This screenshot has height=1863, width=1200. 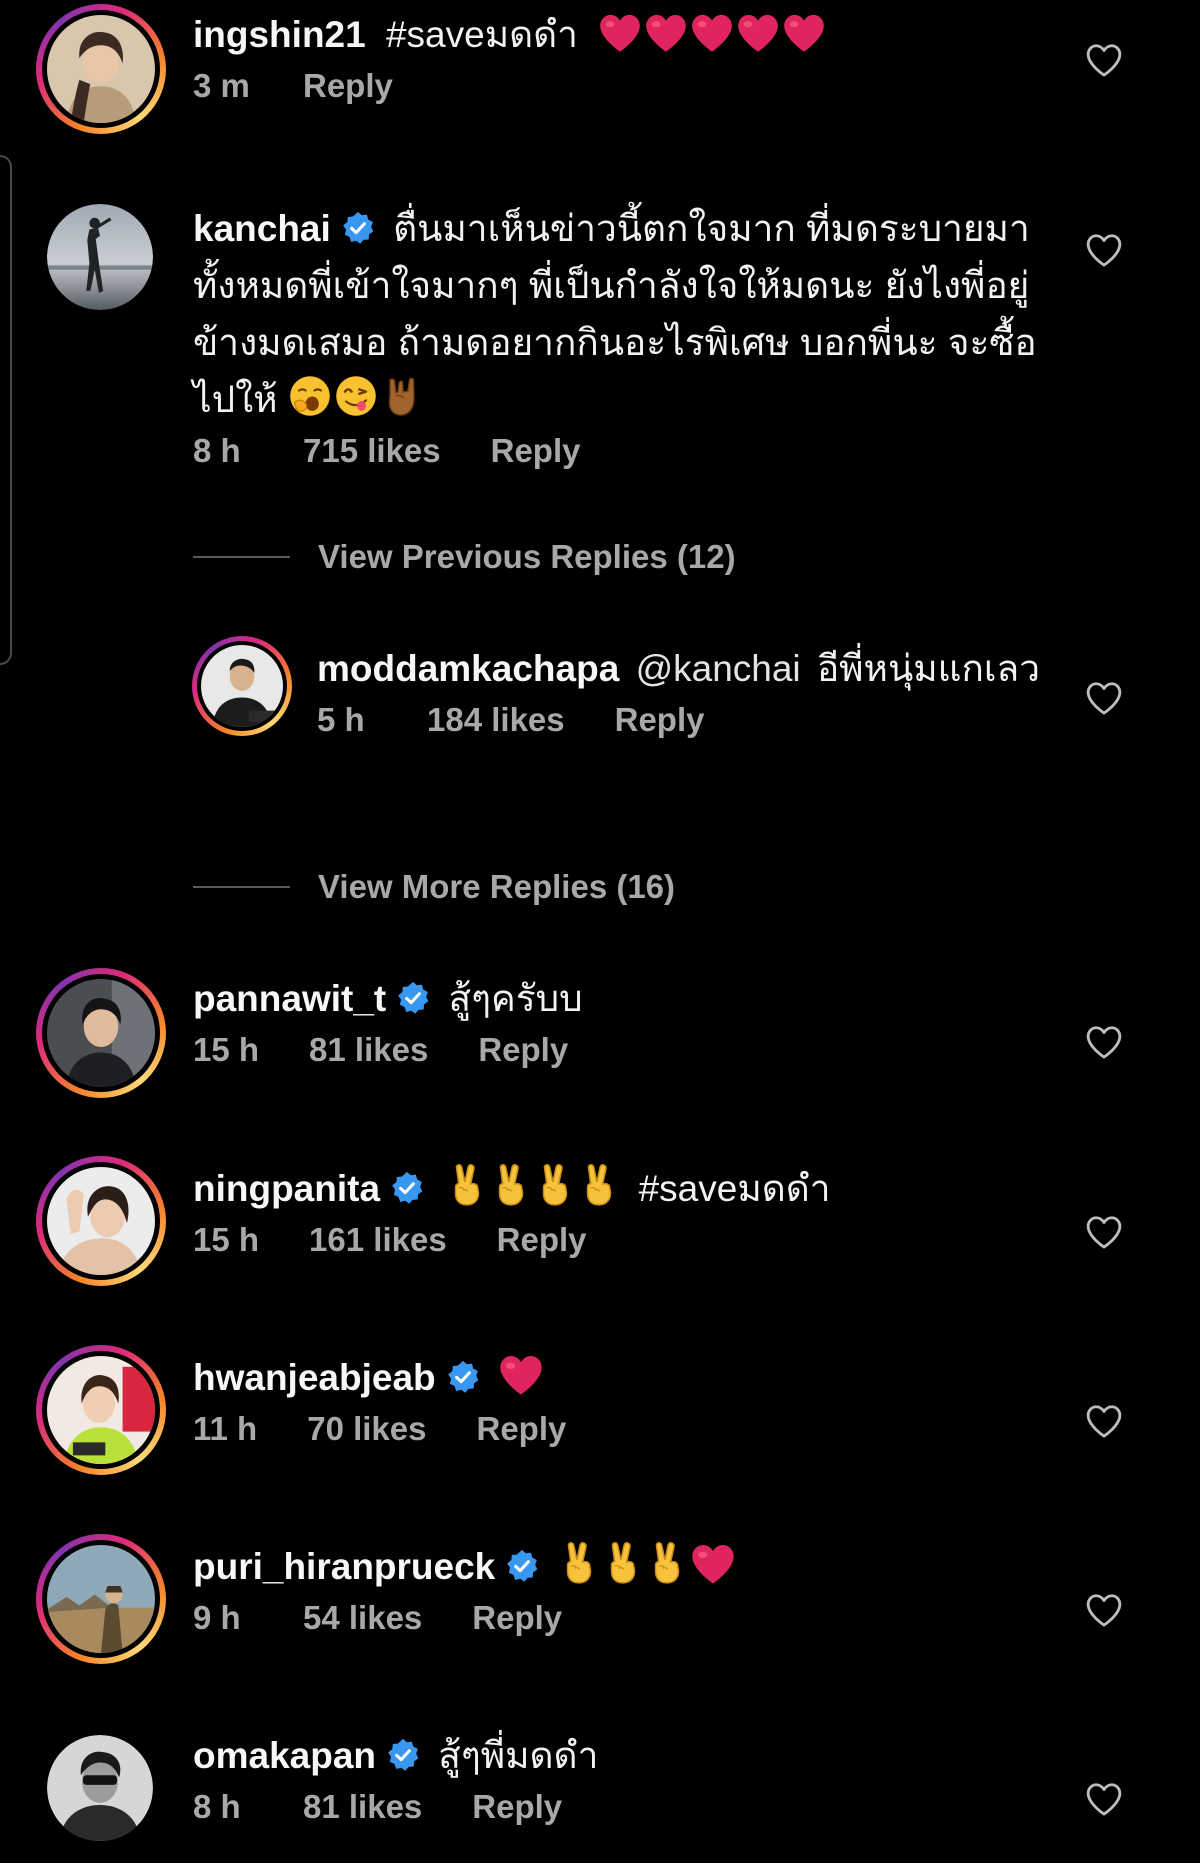 What do you see at coordinates (402, 396) in the screenshot?
I see `sign-of-horns-emoji` at bounding box center [402, 396].